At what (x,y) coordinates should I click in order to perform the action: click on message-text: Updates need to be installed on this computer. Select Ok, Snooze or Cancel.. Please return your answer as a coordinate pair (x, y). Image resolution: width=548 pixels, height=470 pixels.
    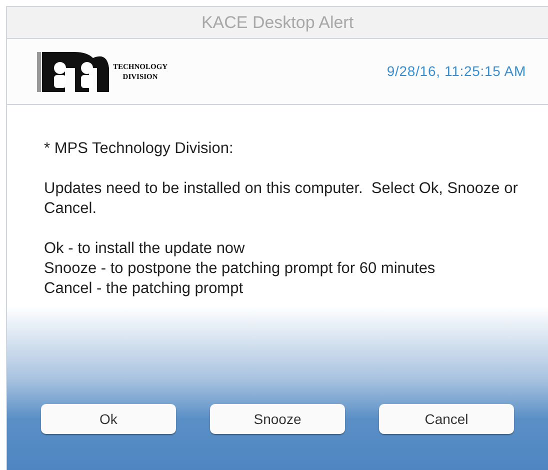
    Looking at the image, I should click on (281, 199).